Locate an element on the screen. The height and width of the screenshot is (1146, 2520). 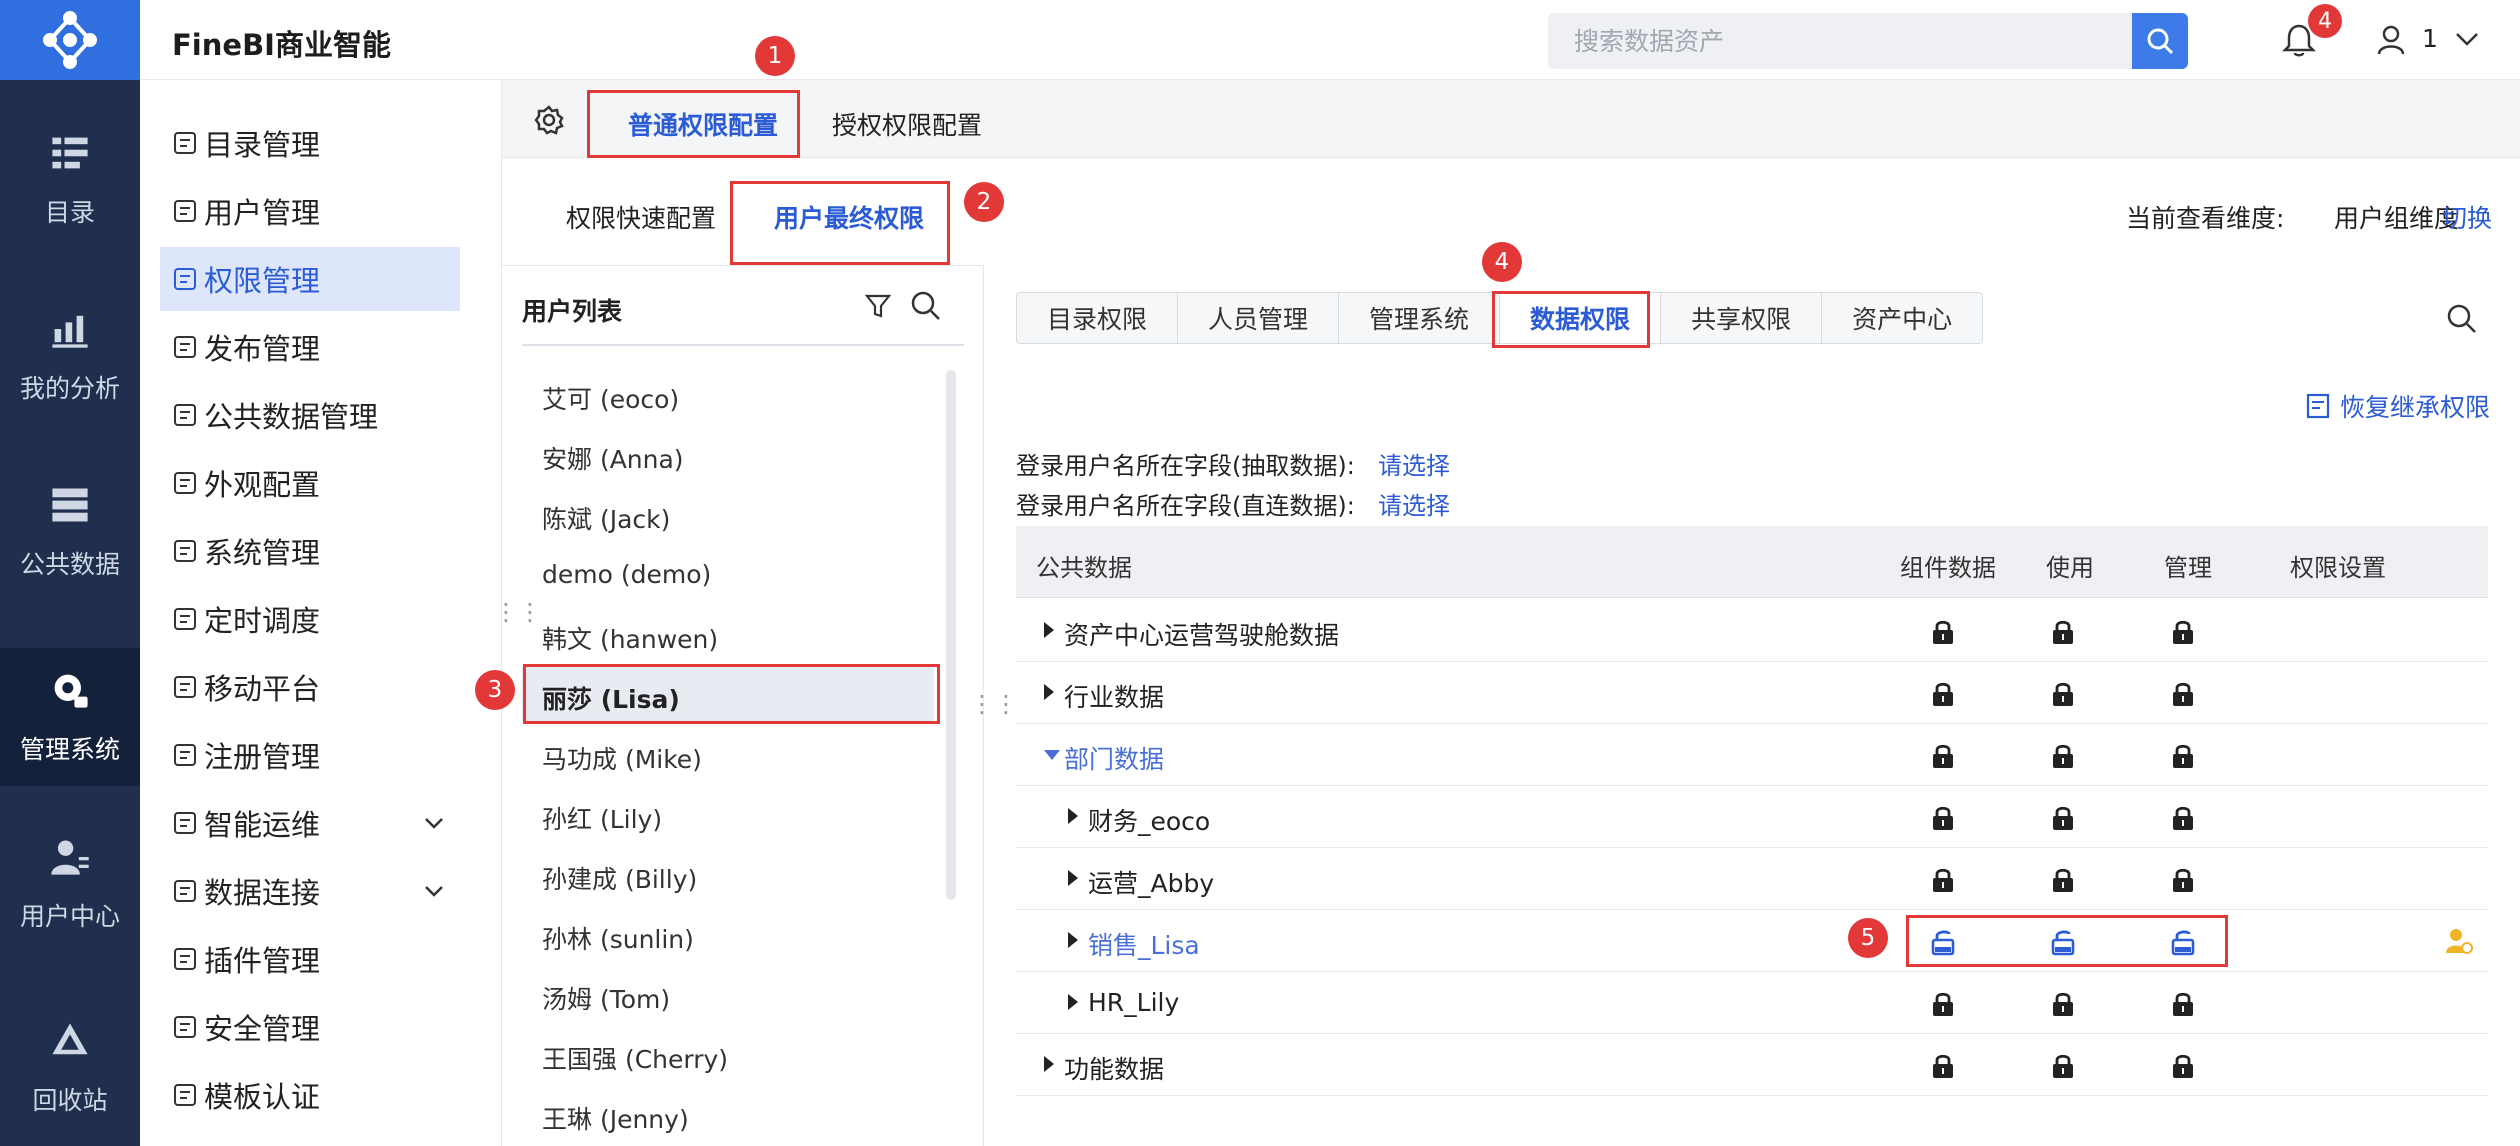
tab-quick-config: 权限快速配置 is located at coordinates (641, 217).